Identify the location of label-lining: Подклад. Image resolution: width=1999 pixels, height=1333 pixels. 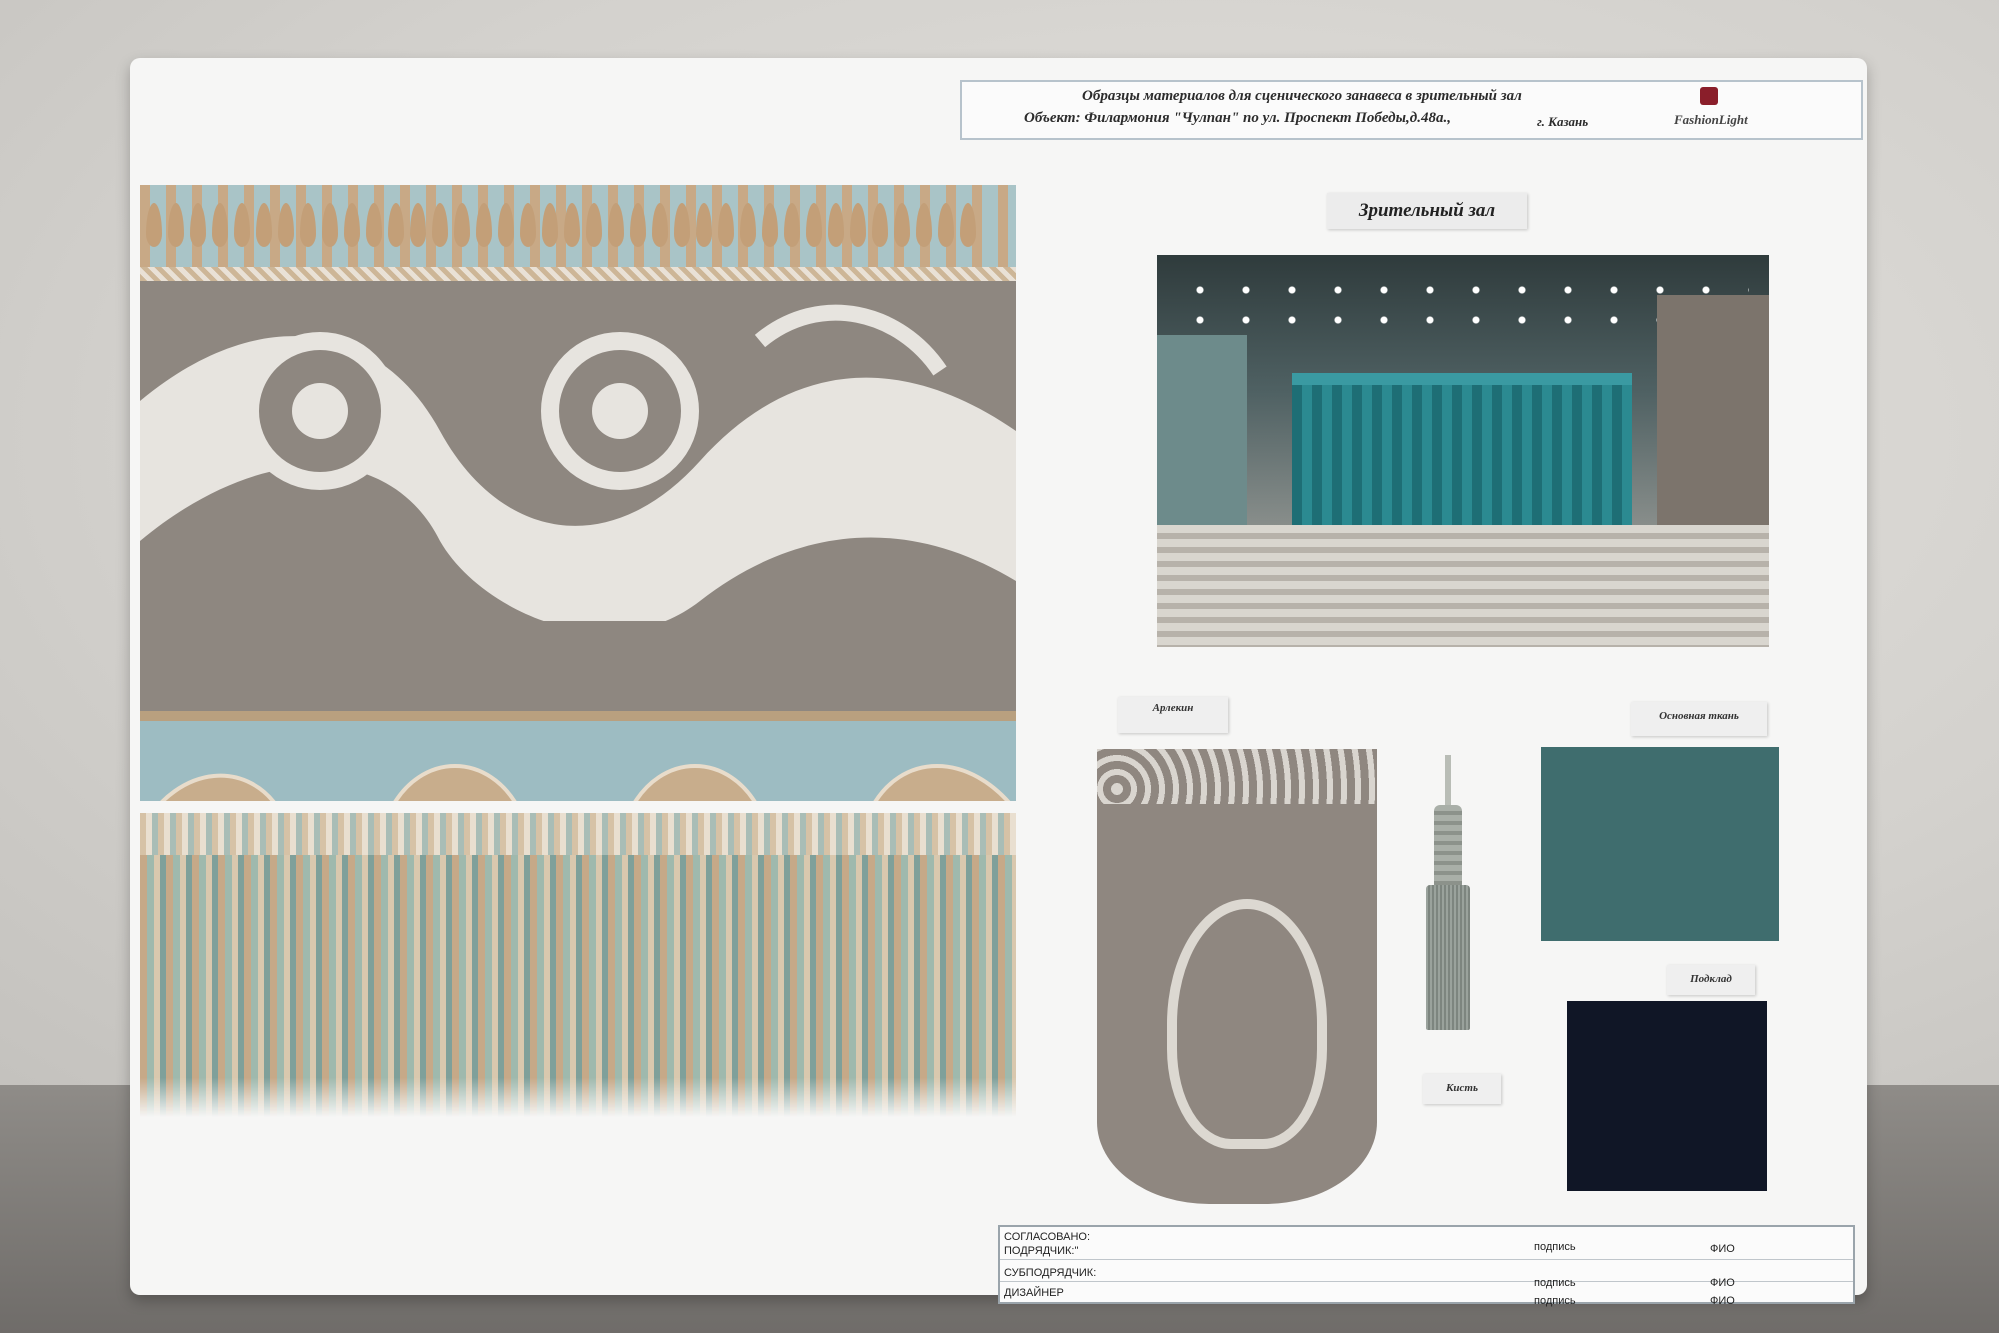
(1711, 980).